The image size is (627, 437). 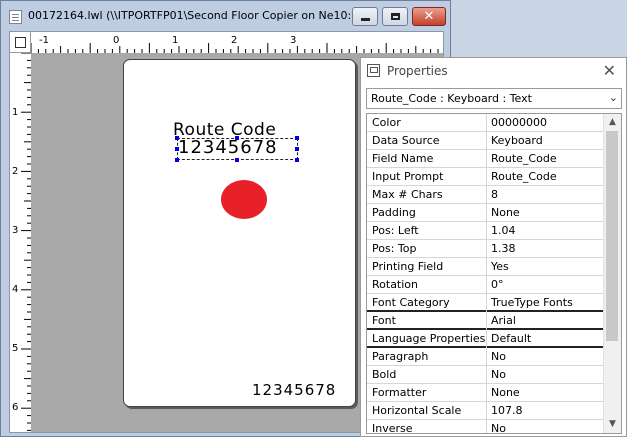 I want to click on properties-title: Properties, so click(x=417, y=71).